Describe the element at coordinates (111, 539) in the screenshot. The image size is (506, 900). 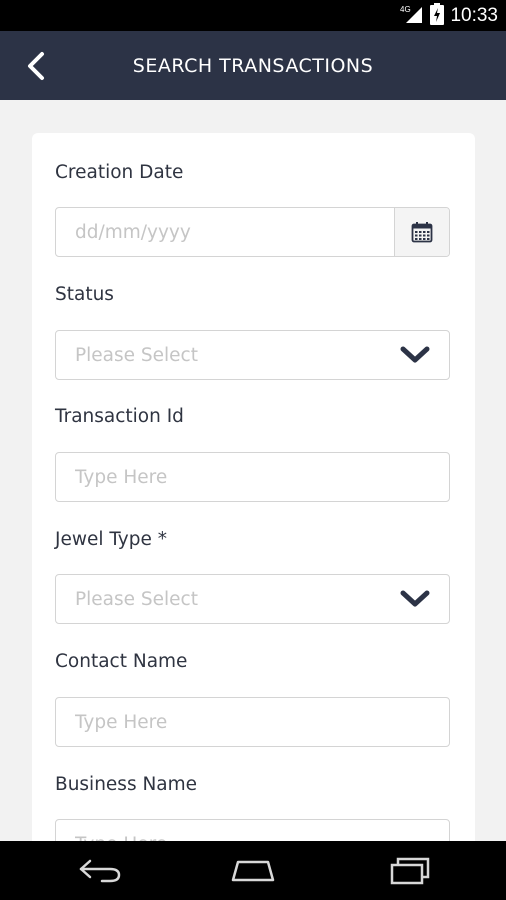
I see `jewel-type-label: Jewel Type *` at that location.